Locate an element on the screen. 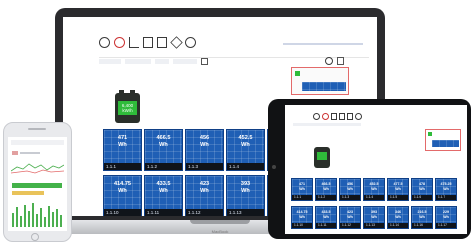  inverter: 6,400 kW/h is located at coordinates (127, 106).